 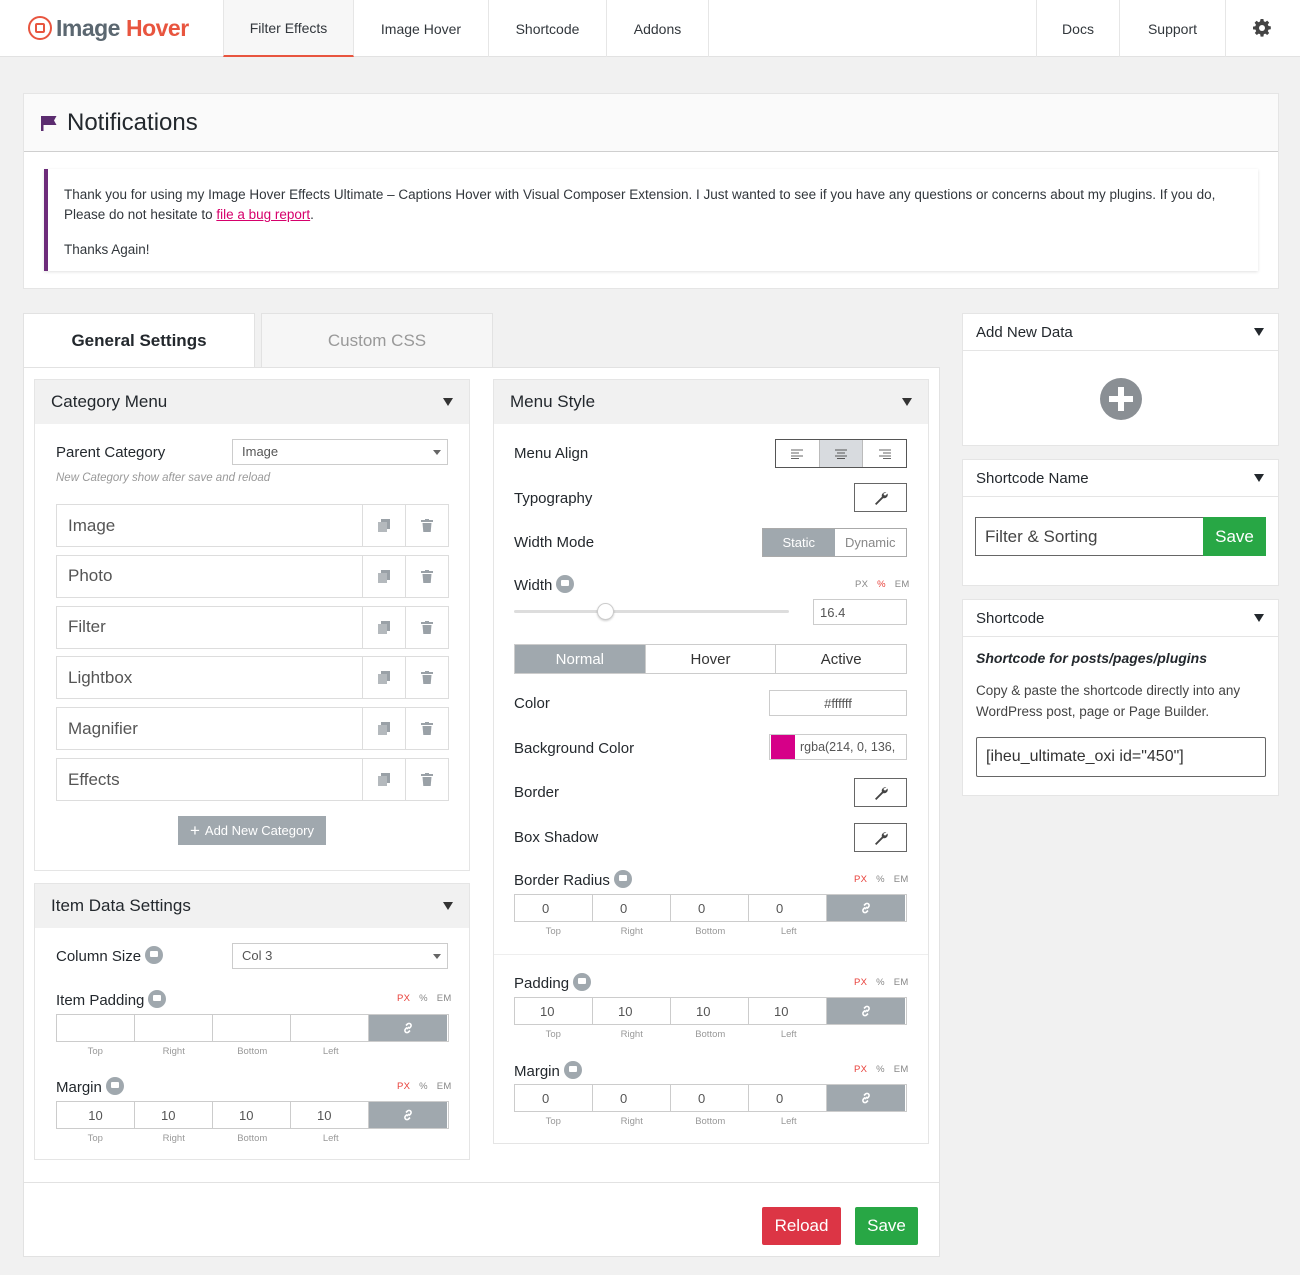 I want to click on gear-icon, so click(x=1262, y=28).